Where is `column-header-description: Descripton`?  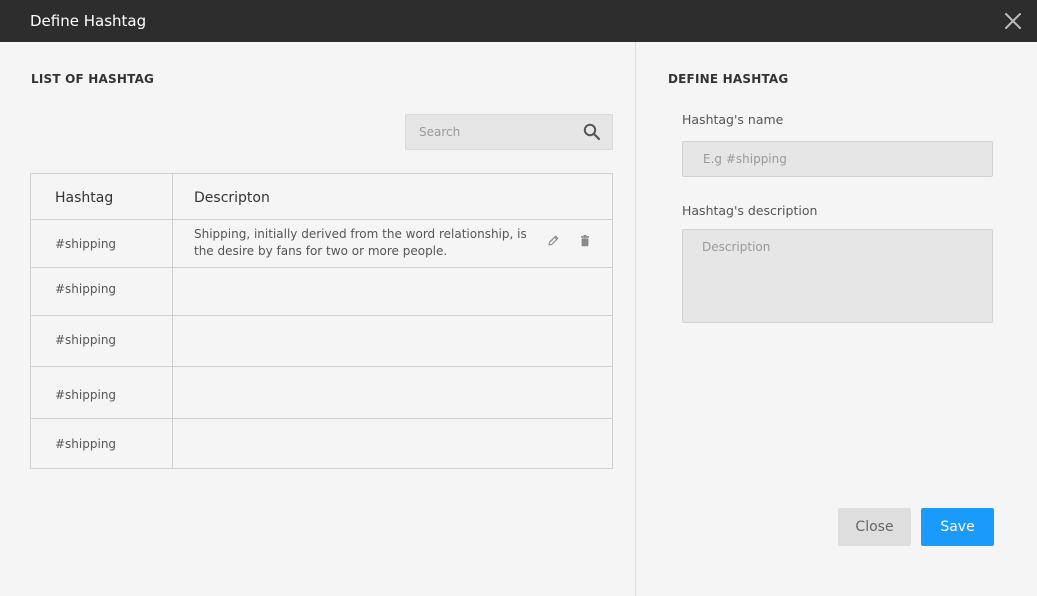
column-header-description: Descripton is located at coordinates (232, 198).